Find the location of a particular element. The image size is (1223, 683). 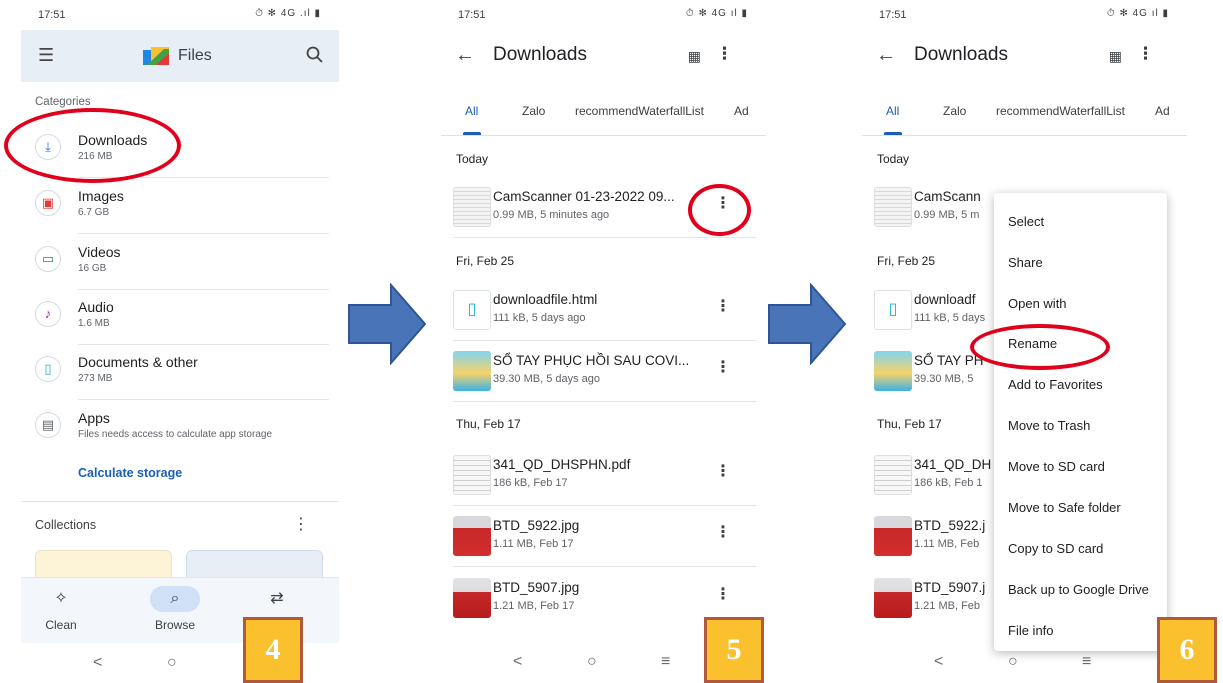

calculate-storage-link: Calculate storage is located at coordinates (130, 473).